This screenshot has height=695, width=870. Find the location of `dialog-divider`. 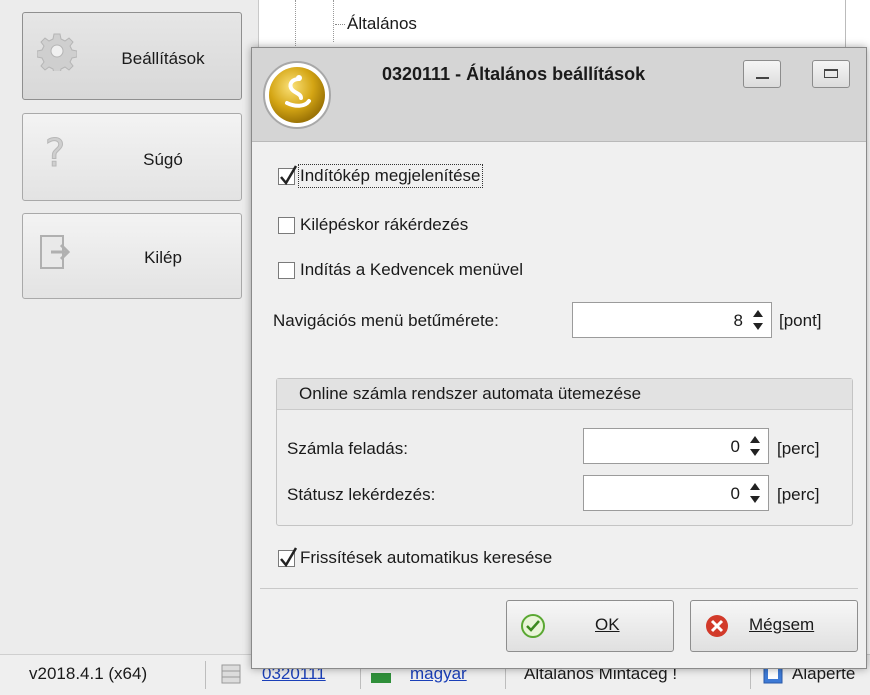

dialog-divider is located at coordinates (559, 588).